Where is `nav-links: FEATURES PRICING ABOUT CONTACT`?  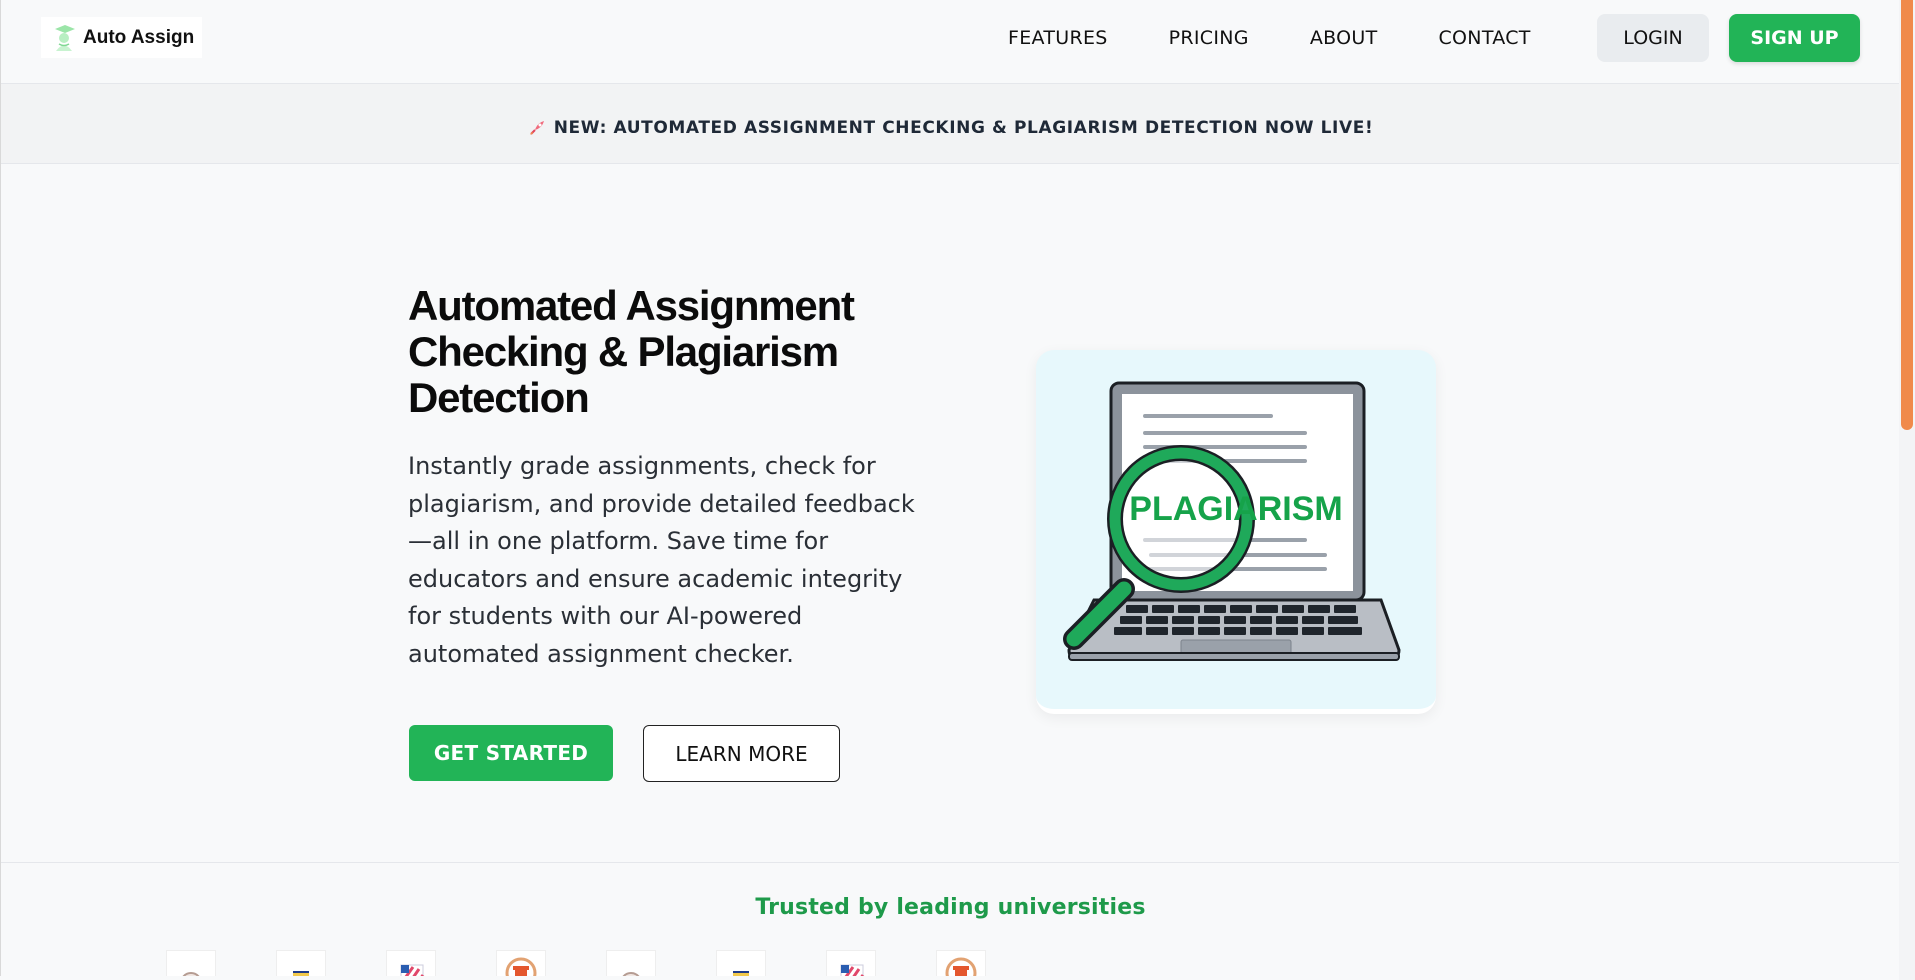
nav-links: FEATURES PRICING ABOUT CONTACT is located at coordinates (1261, 38).